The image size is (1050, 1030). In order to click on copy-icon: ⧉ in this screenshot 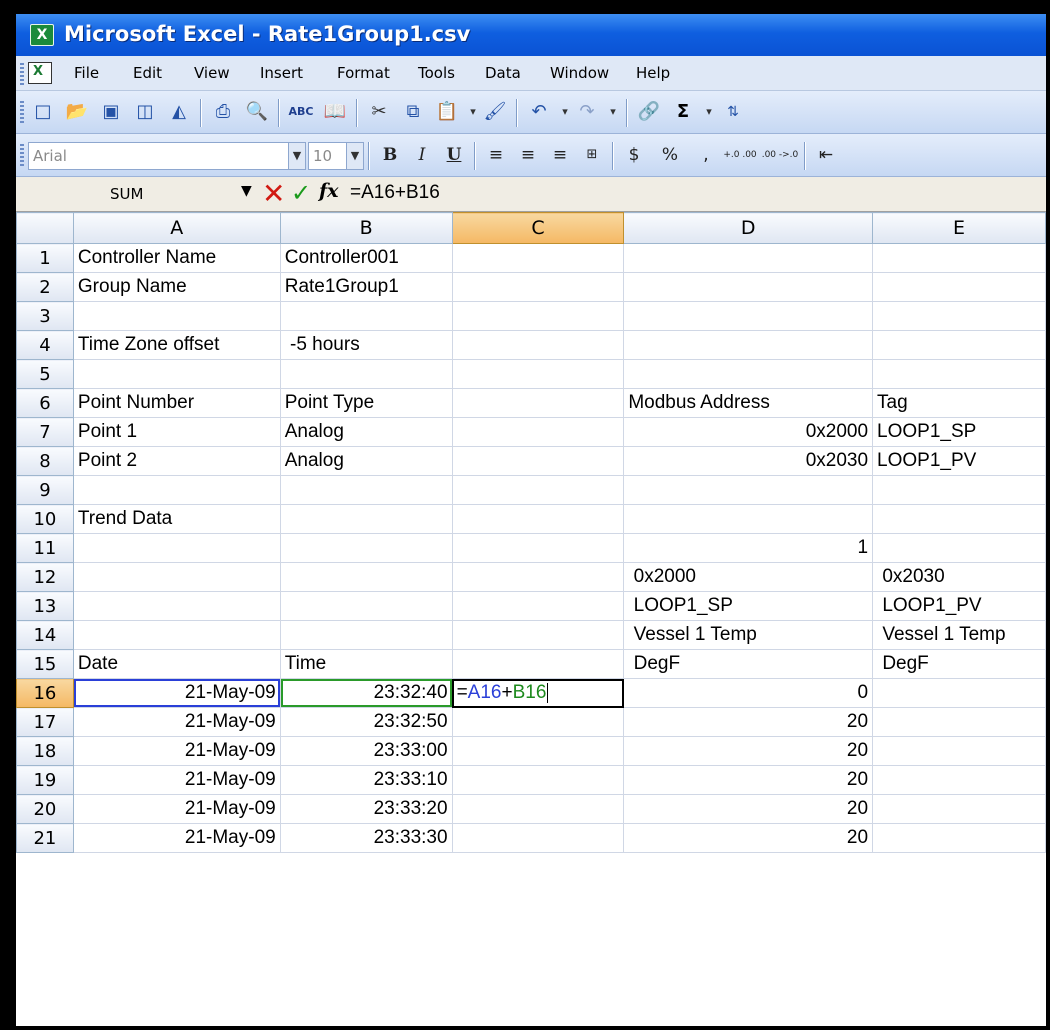, I will do `click(413, 112)`.